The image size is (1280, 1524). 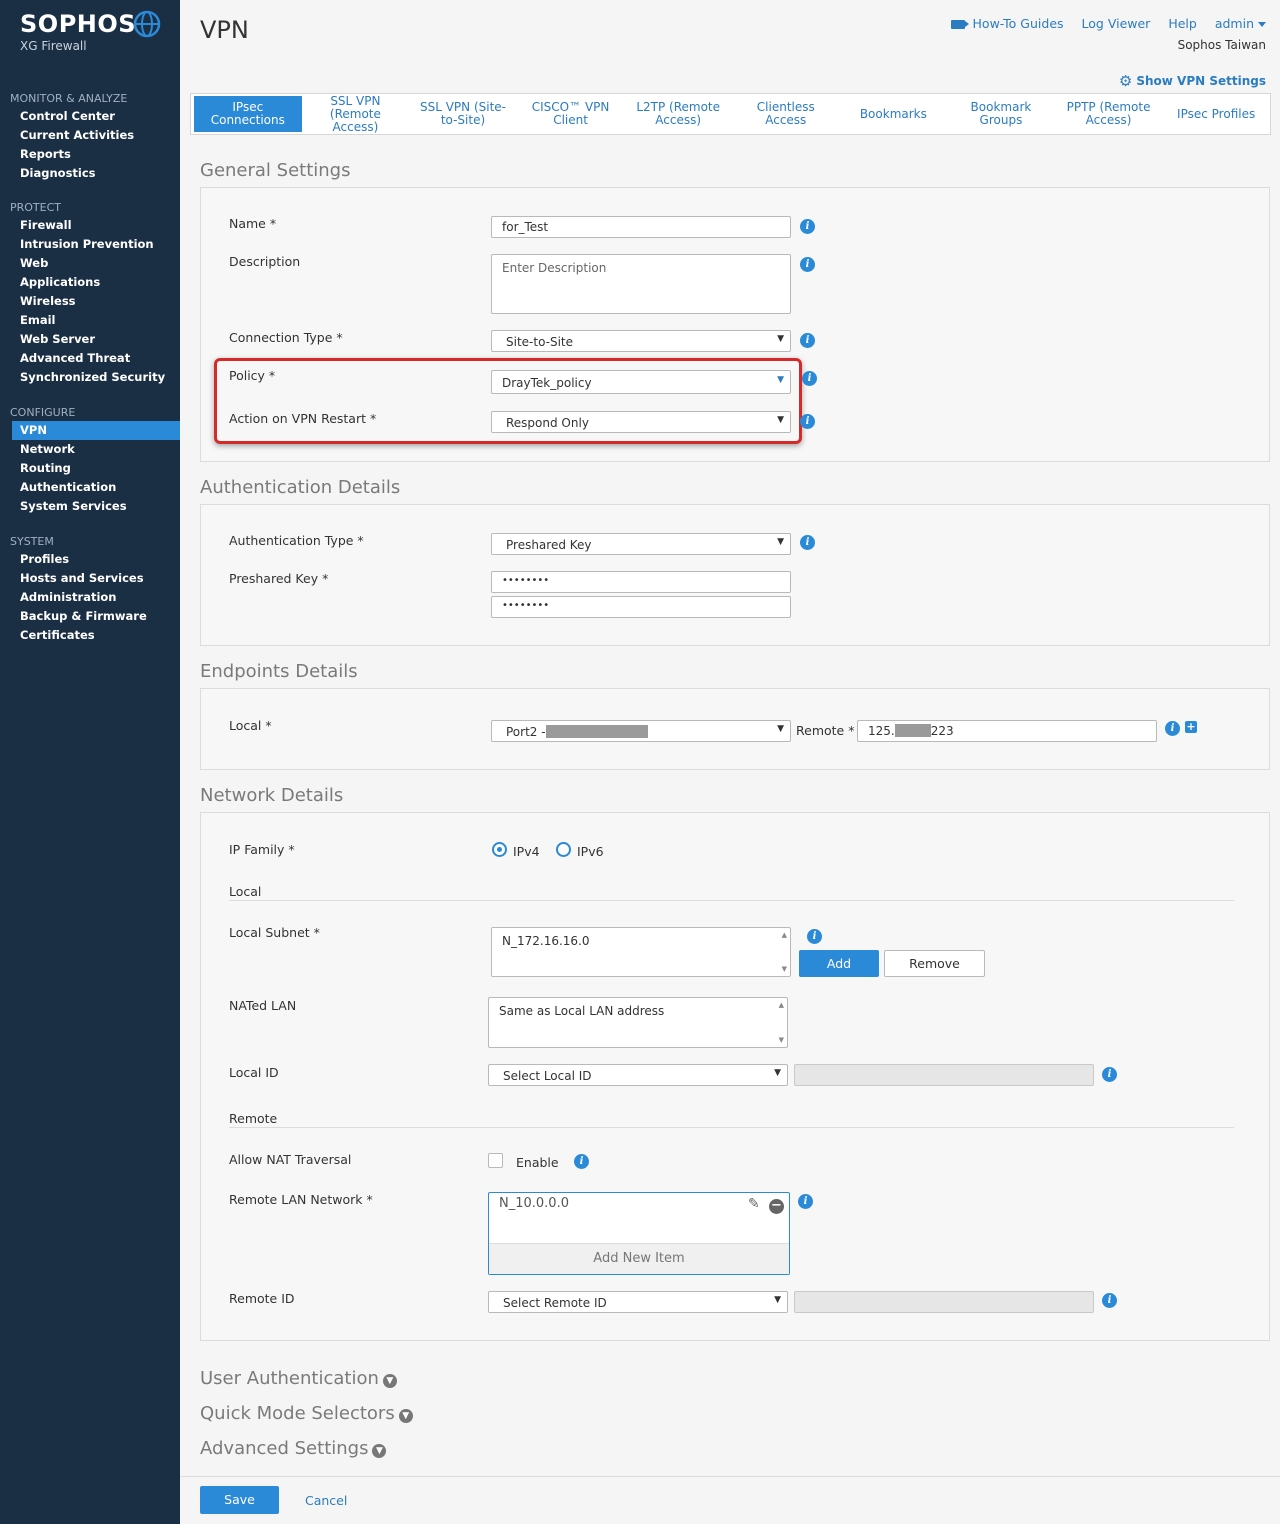 What do you see at coordinates (90, 282) in the screenshot?
I see `sidebar-item-applications: Applications` at bounding box center [90, 282].